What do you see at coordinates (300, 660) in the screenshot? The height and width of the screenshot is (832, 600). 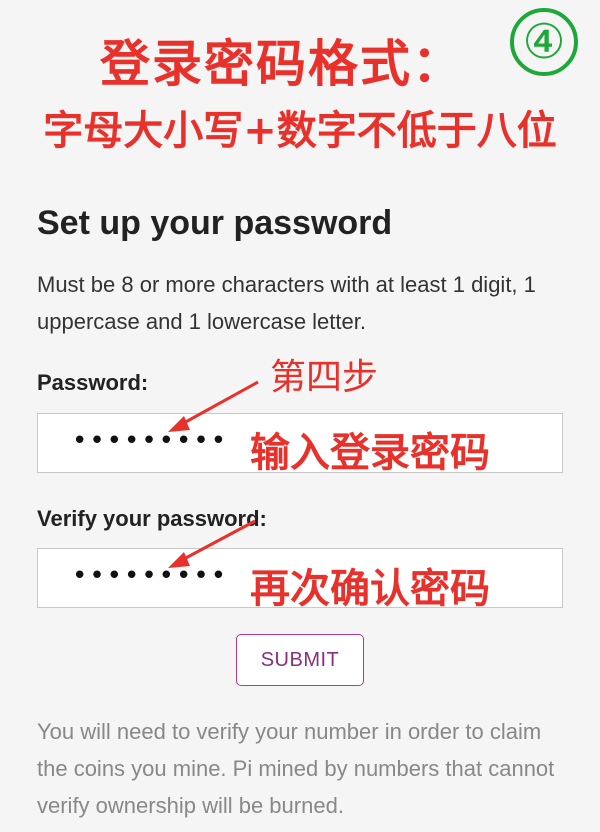 I see `submit-button: SUBMIT` at bounding box center [300, 660].